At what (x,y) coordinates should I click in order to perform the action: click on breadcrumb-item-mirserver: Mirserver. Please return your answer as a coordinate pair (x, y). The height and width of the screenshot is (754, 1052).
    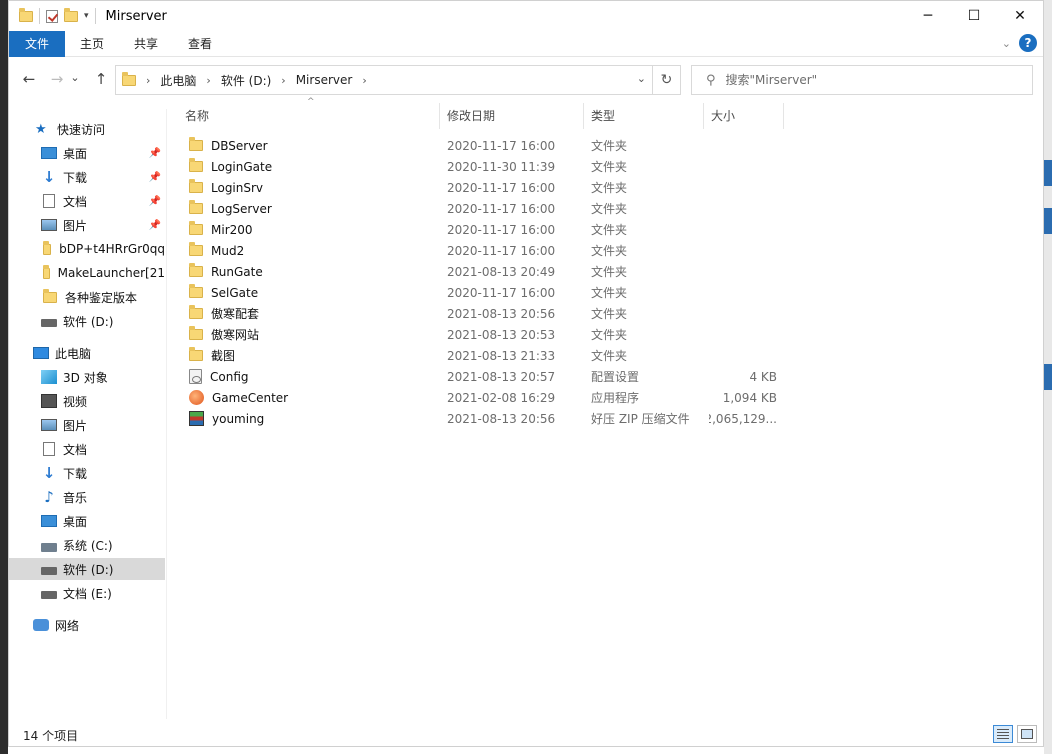
    Looking at the image, I should click on (324, 80).